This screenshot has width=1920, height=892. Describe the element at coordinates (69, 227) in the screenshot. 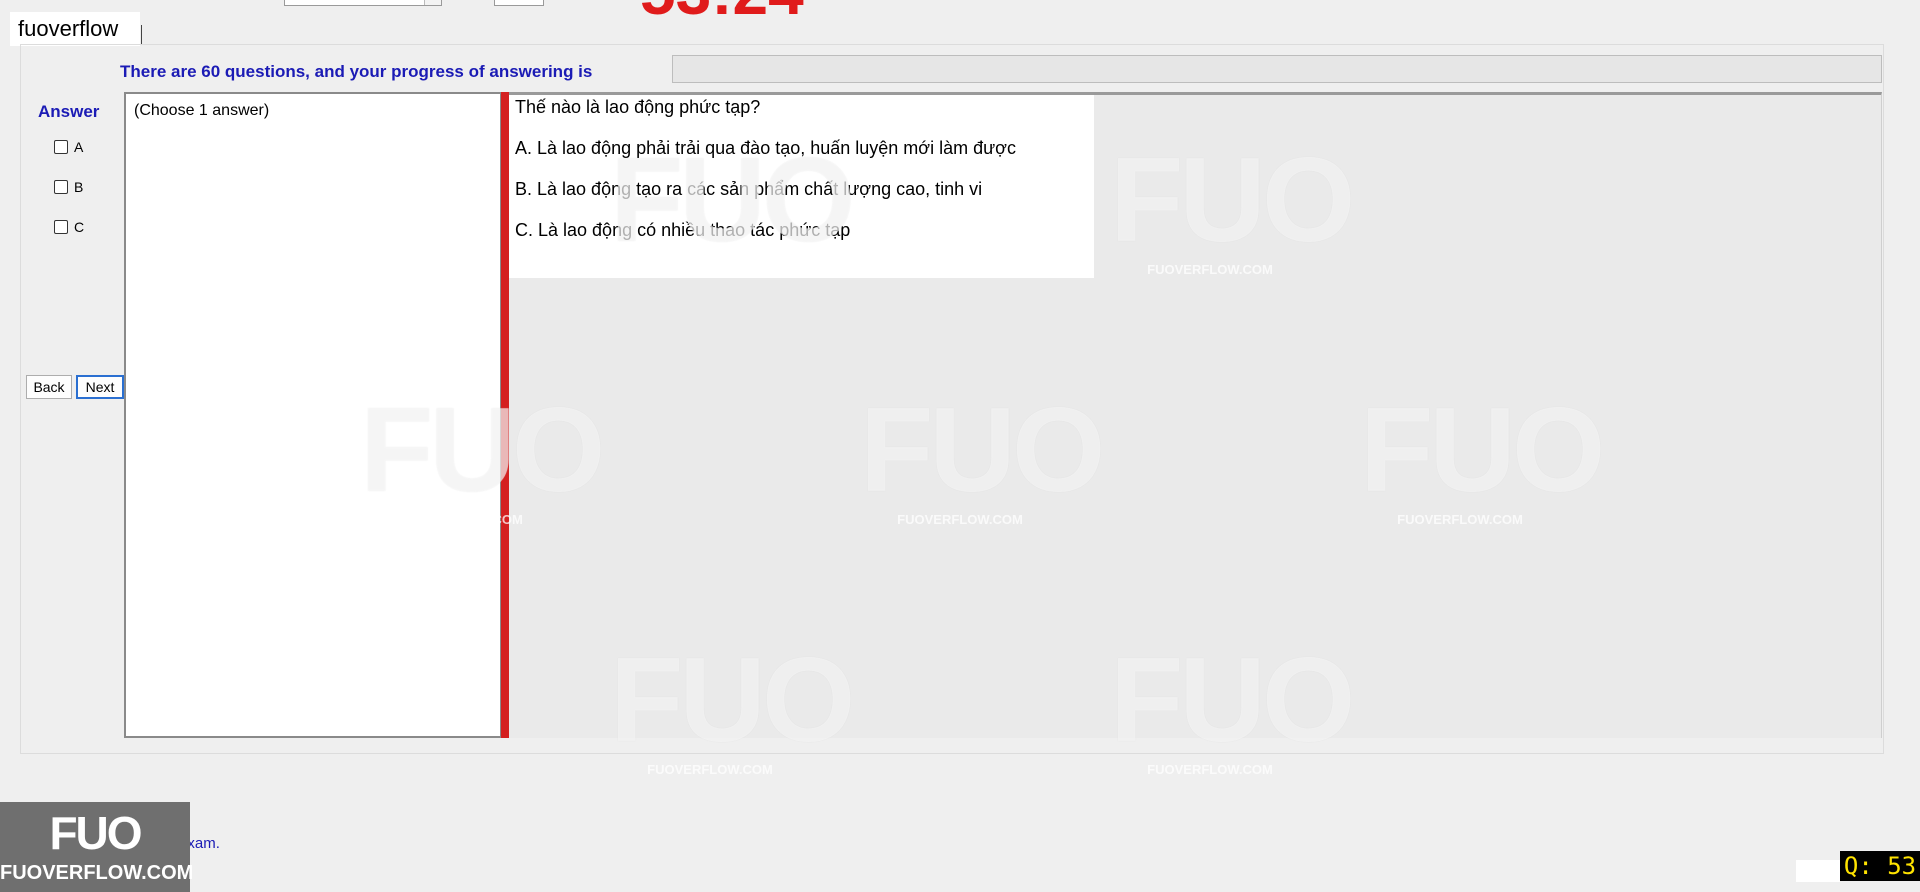

I see `answer-option-c: C` at that location.